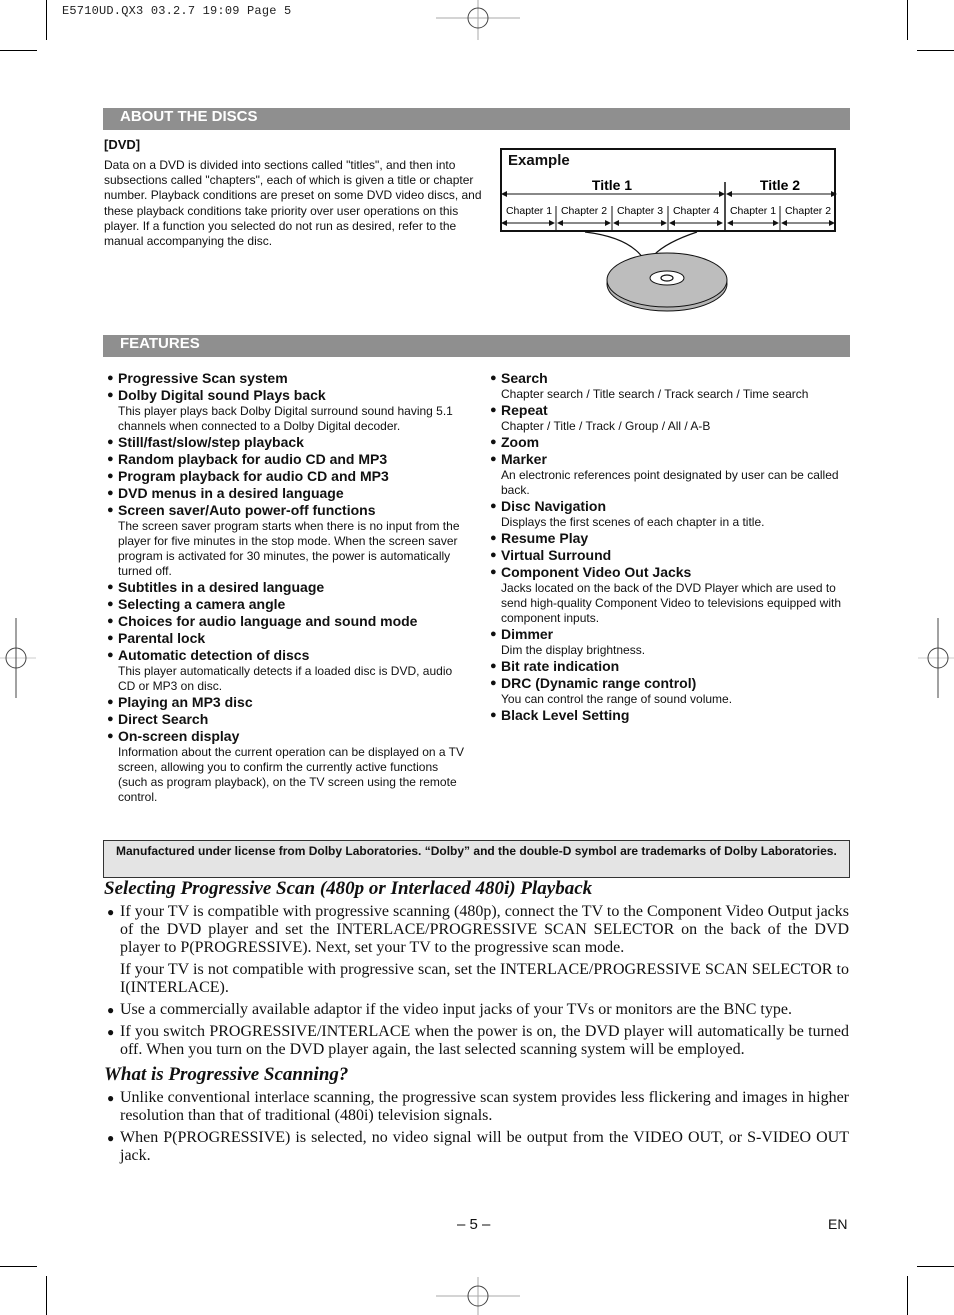  What do you see at coordinates (162, 638) in the screenshot?
I see `feature-title: Parental lock` at bounding box center [162, 638].